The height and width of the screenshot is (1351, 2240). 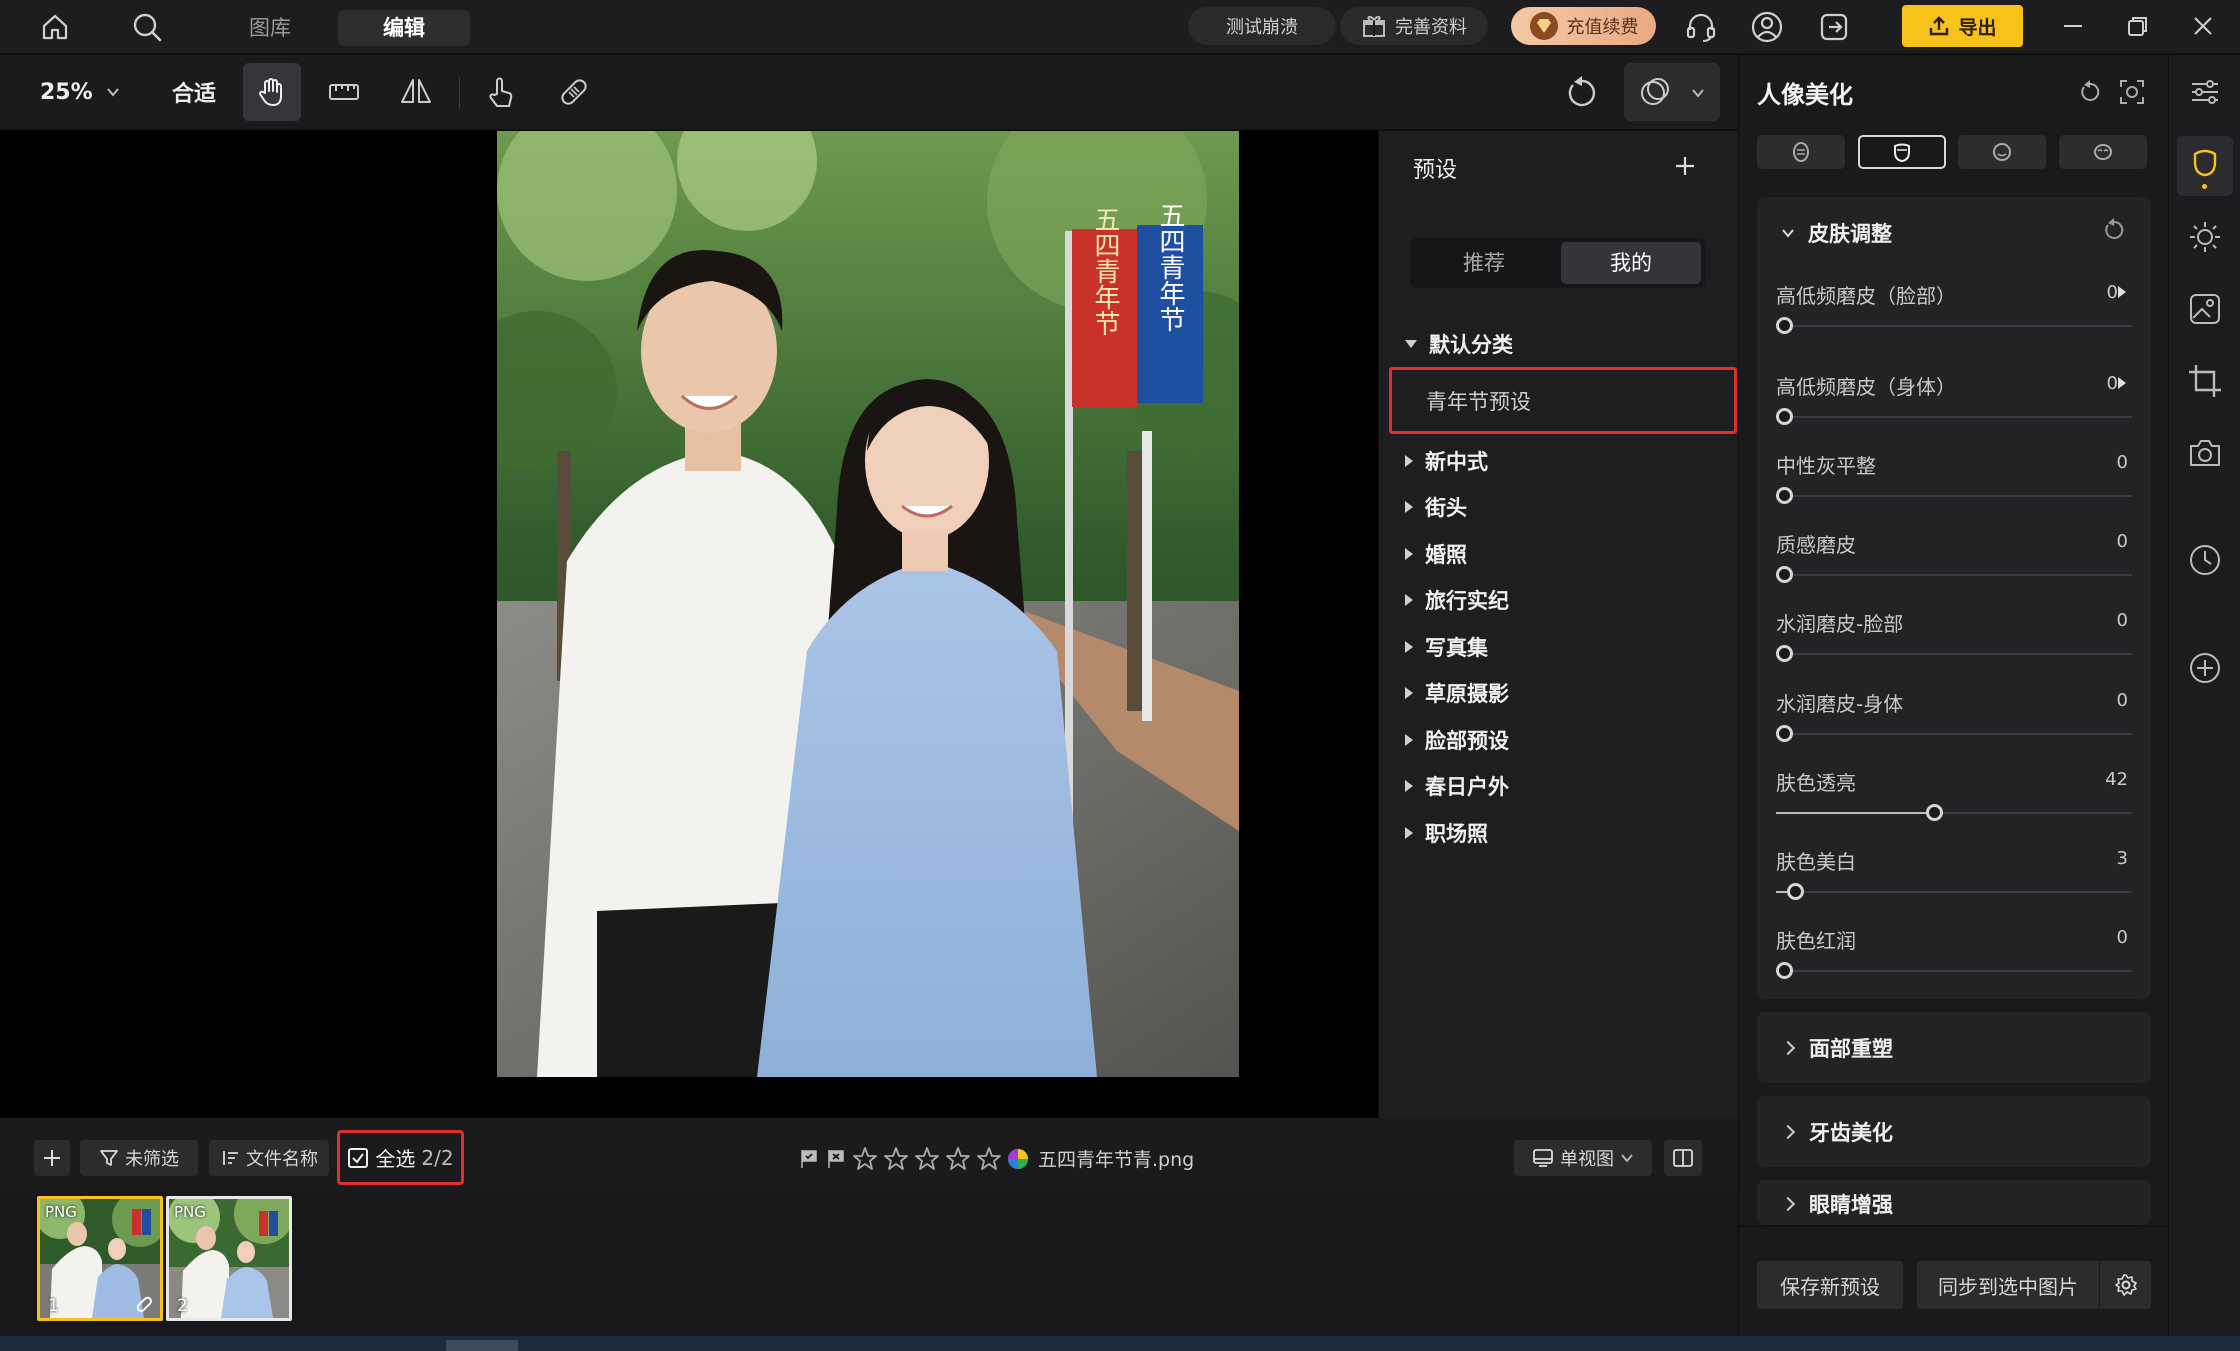 I want to click on category-item: 脸部预设, so click(x=1457, y=740).